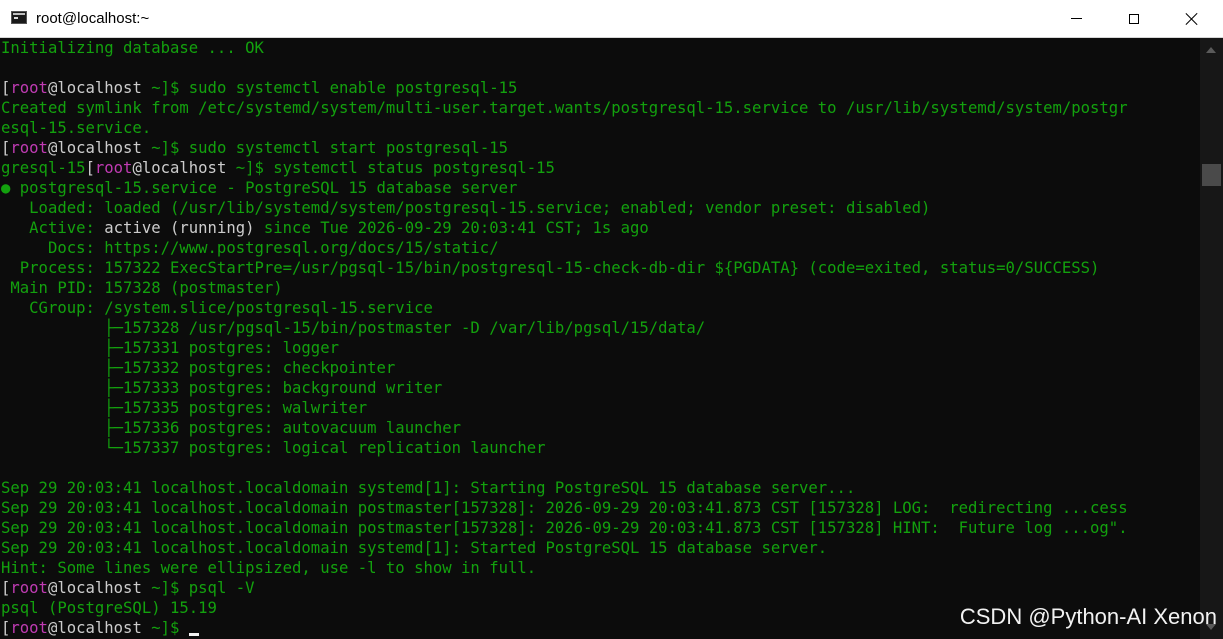  What do you see at coordinates (1211, 175) in the screenshot?
I see `scrollbar-thumb` at bounding box center [1211, 175].